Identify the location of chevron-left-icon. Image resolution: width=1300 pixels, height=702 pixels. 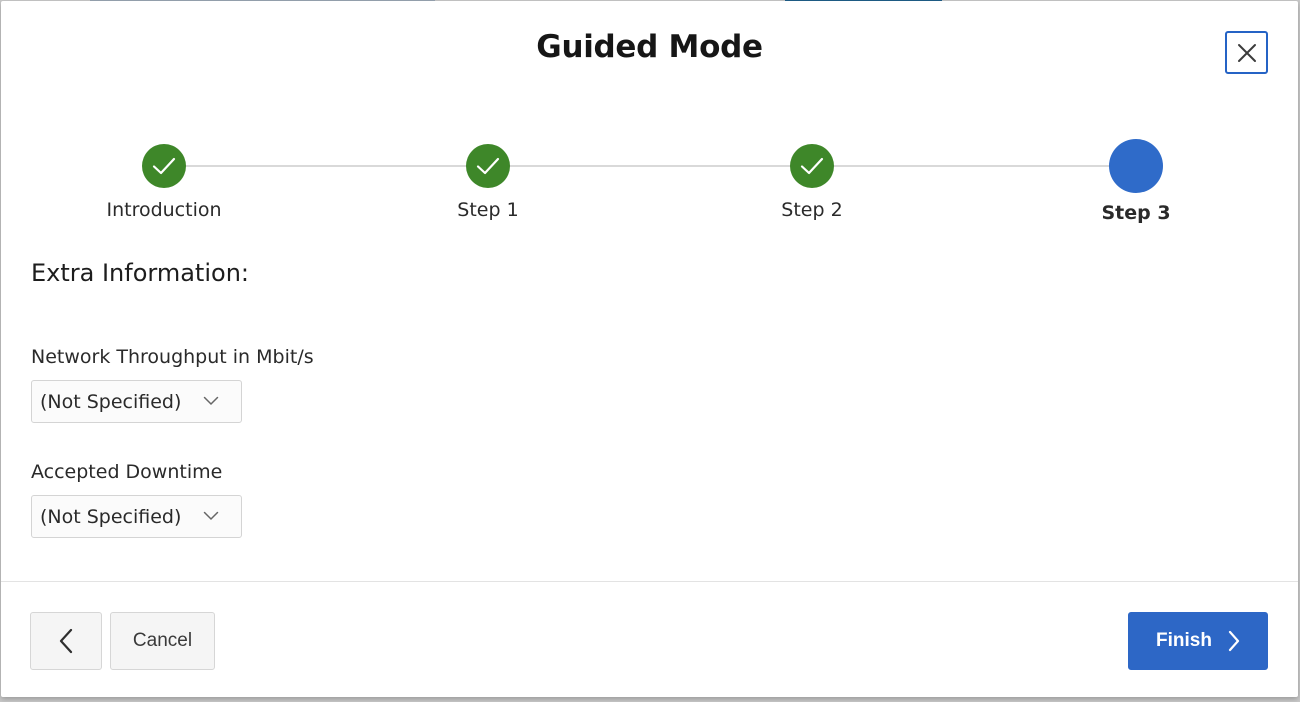
(66, 641).